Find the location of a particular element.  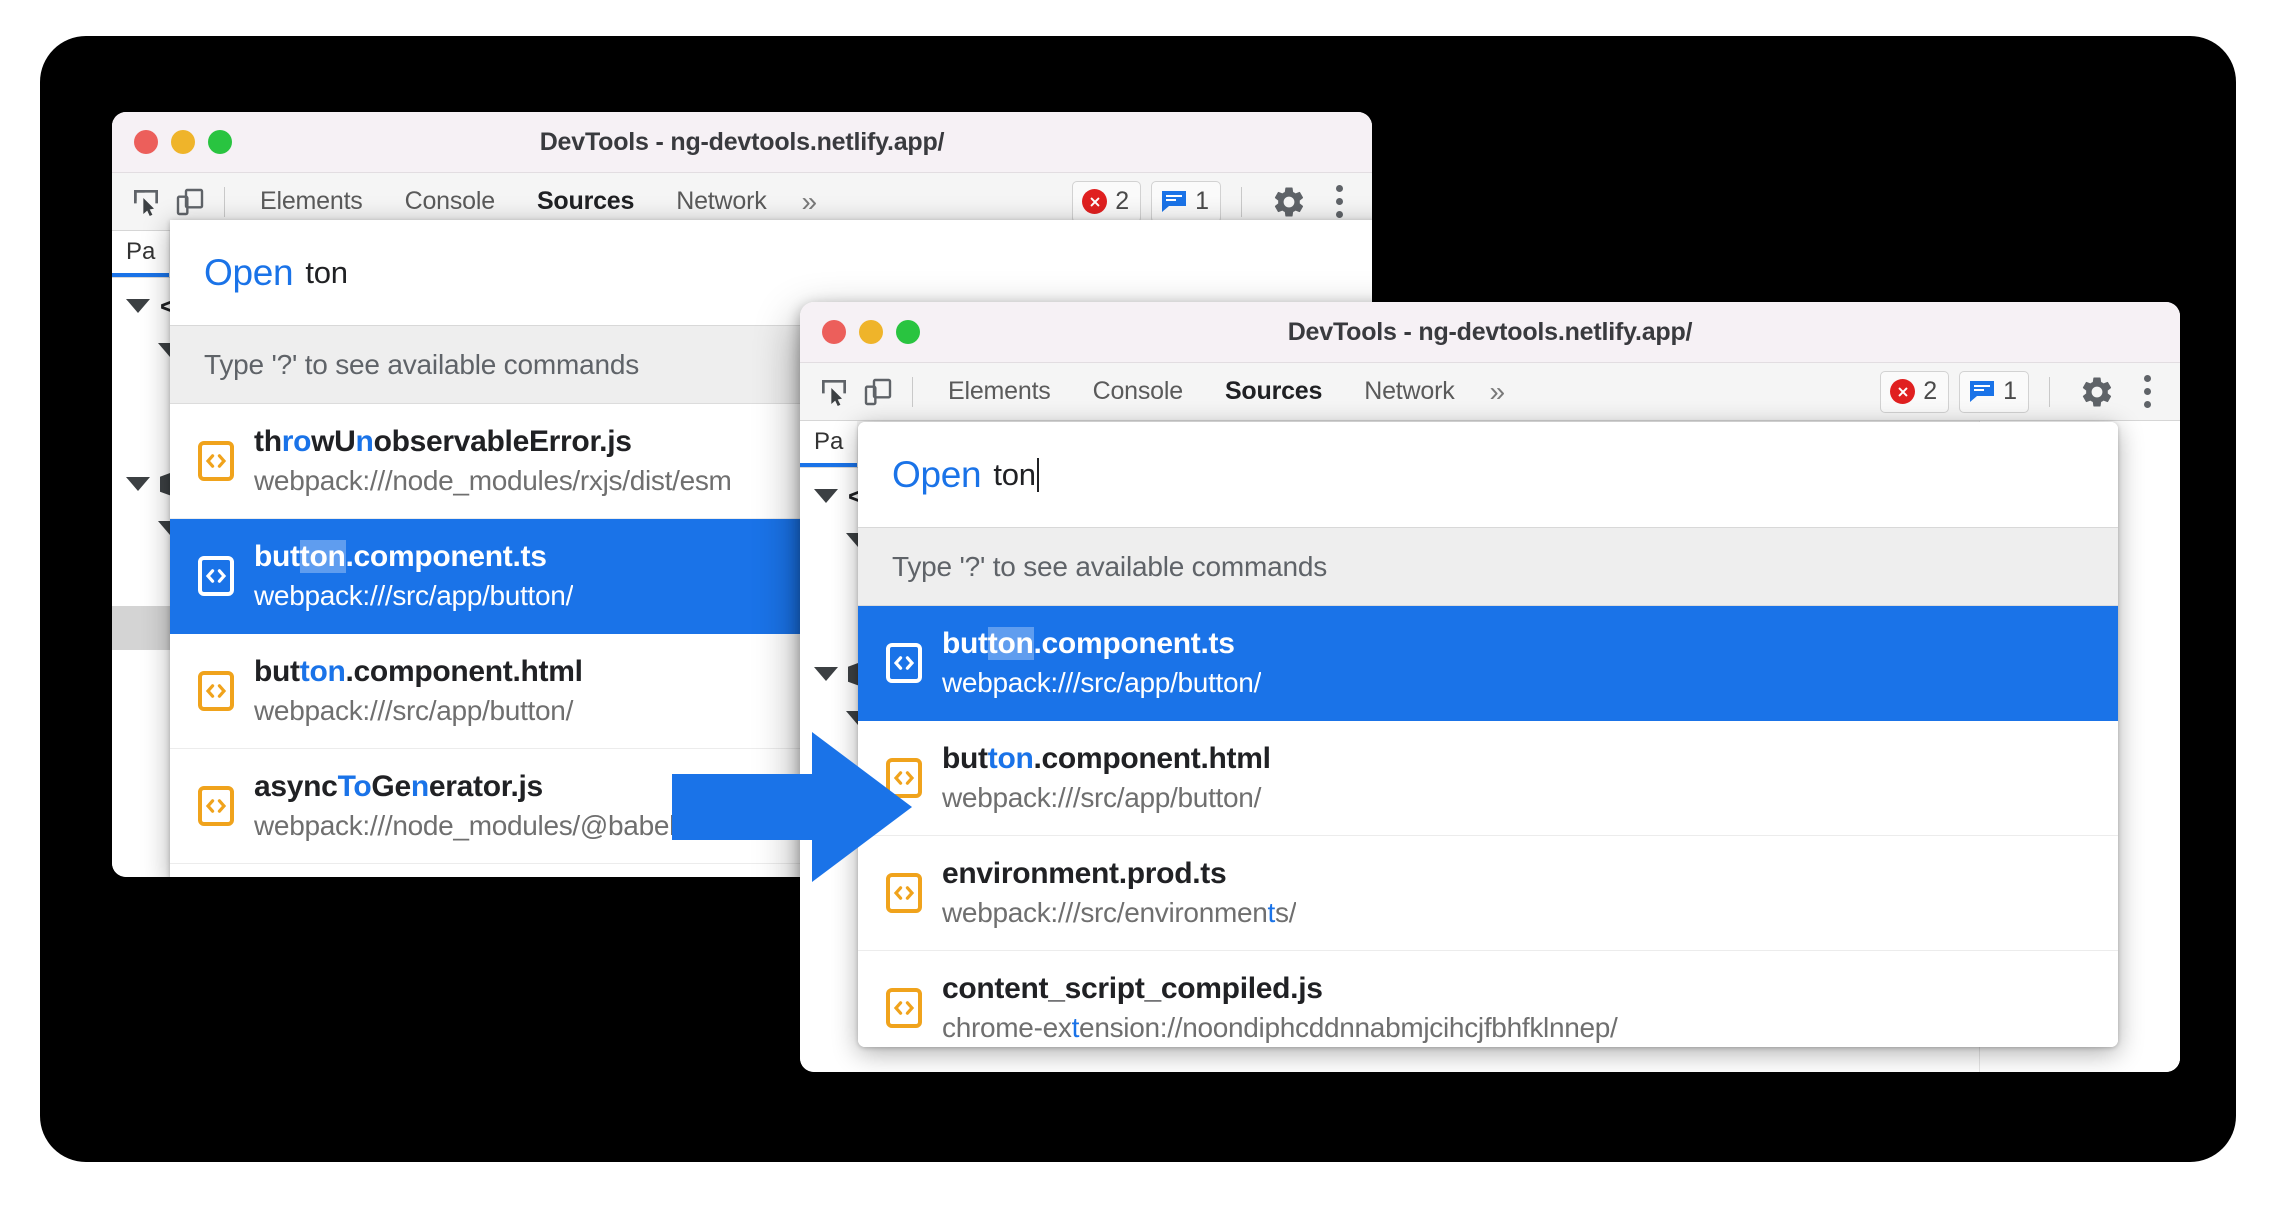

list-item-subtitle: webpack:///node_modules/@babel/ is located at coordinates (468, 825).